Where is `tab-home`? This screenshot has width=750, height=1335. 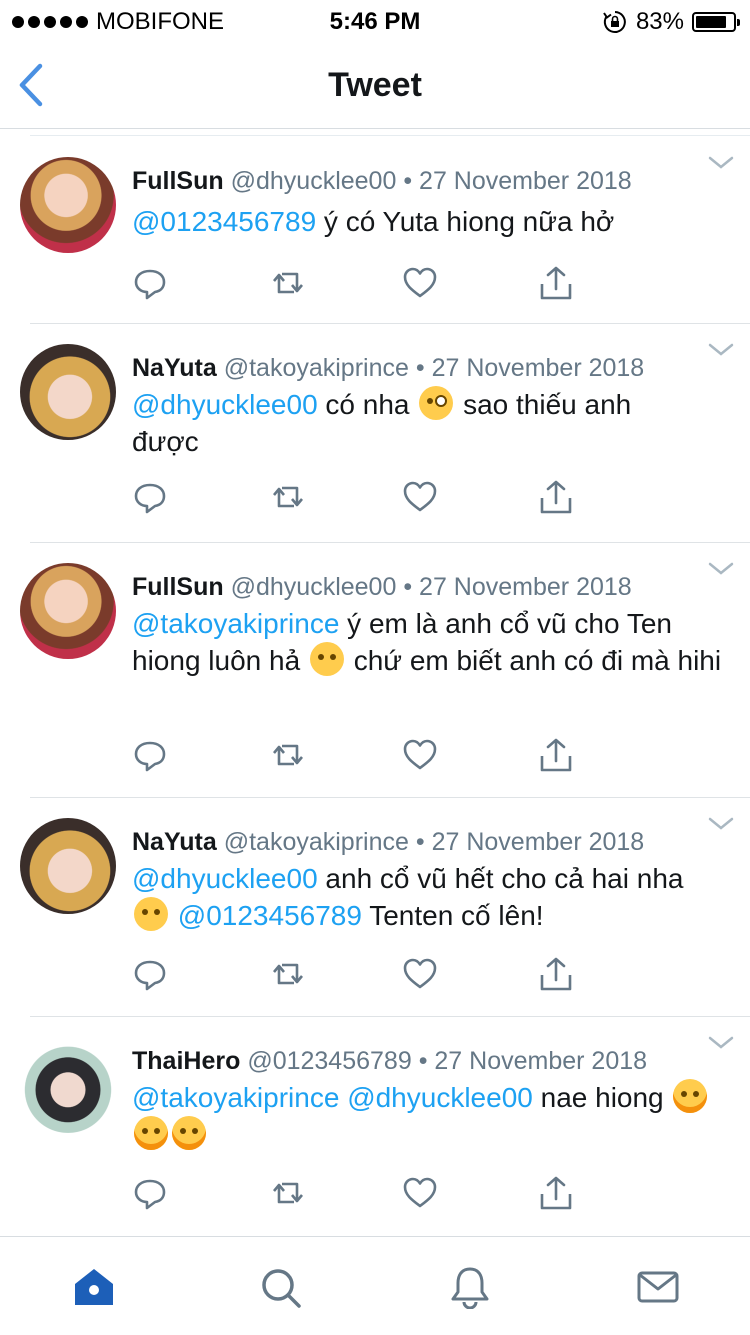
tab-home is located at coordinates (94, 1287).